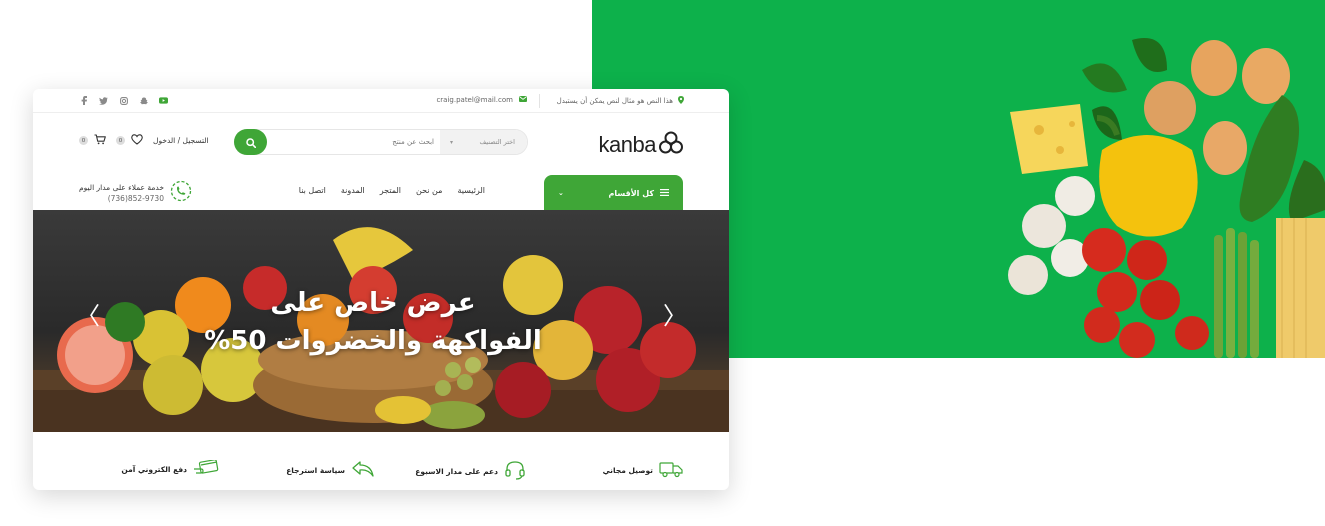  I want to click on logo-mark-icon, so click(671, 145).